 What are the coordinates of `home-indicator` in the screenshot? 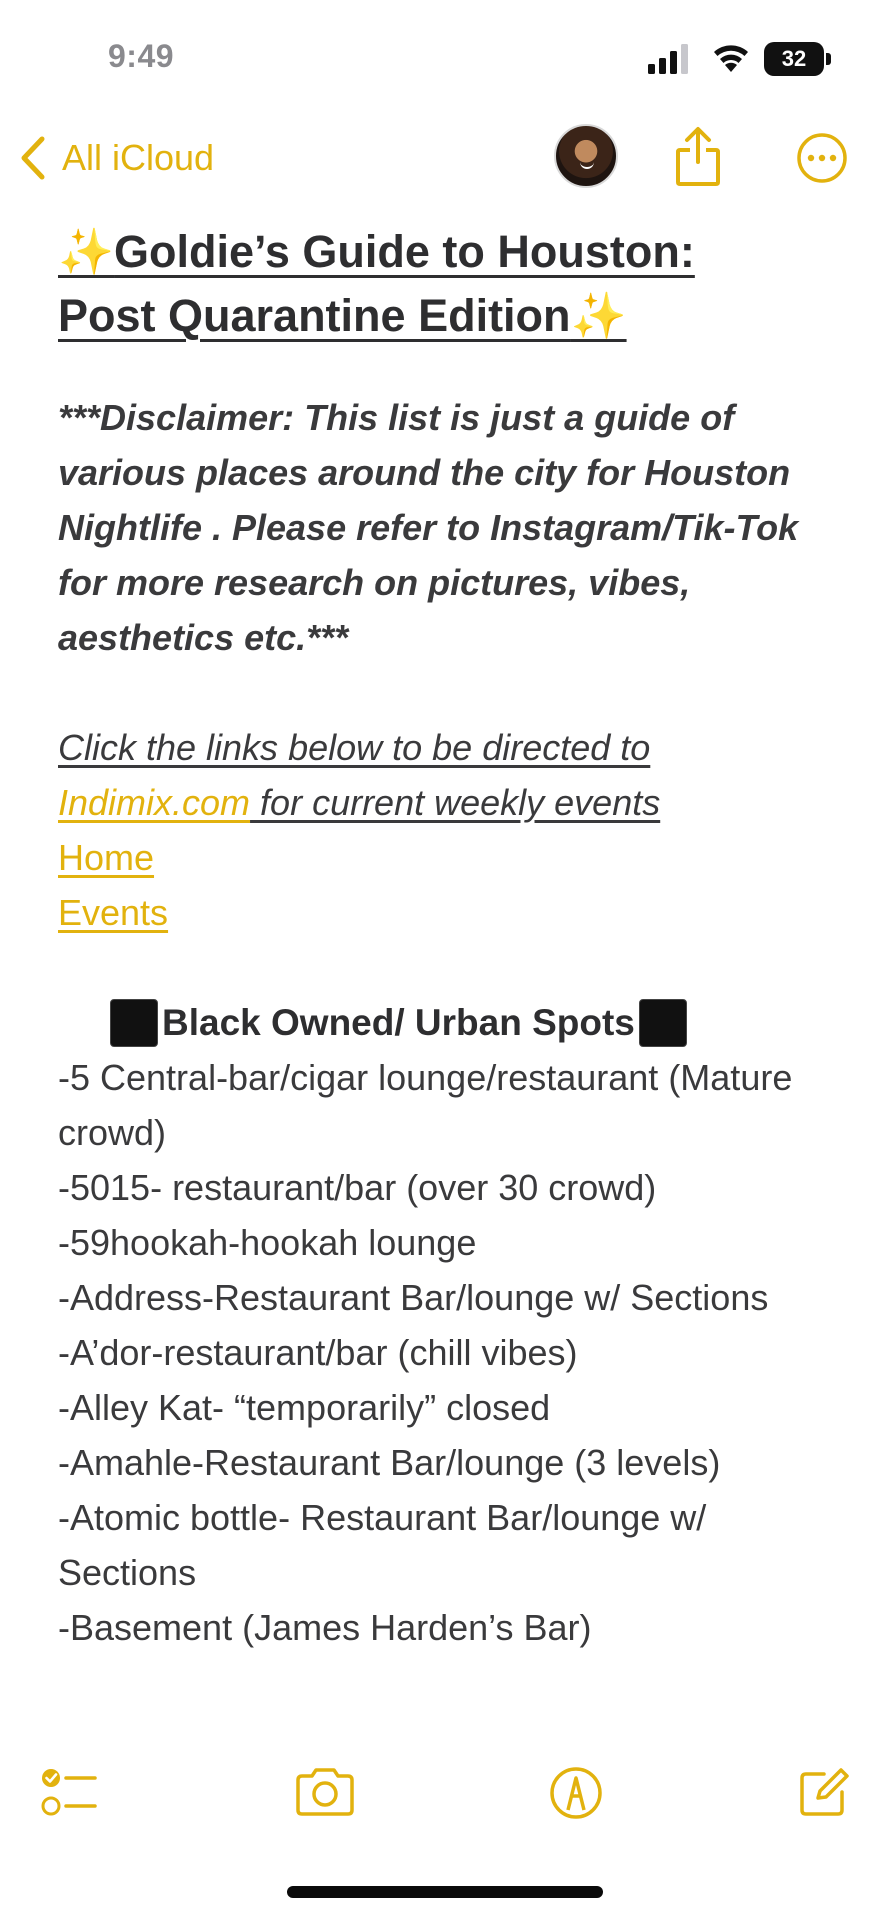 It's located at (445, 1892).